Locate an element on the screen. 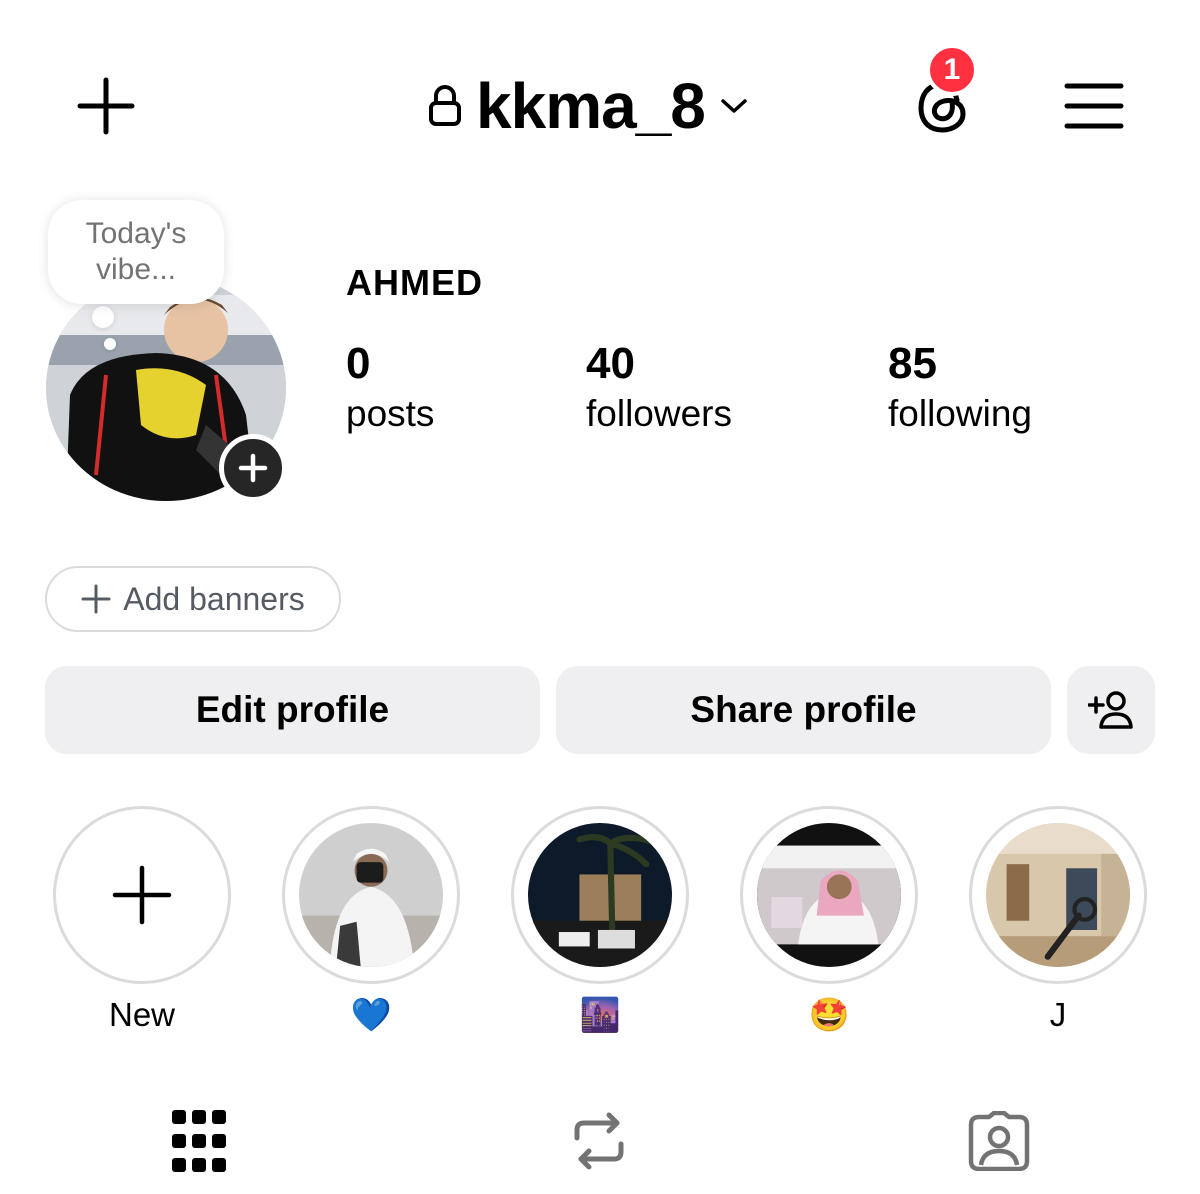  tab-posts-grid is located at coordinates (199, 1141).